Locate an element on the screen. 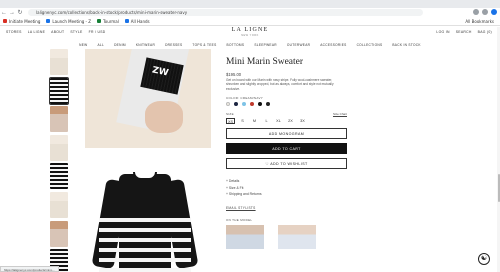 The height and width of the screenshot is (272, 500). product-image-detail: ZW is located at coordinates (148, 98).